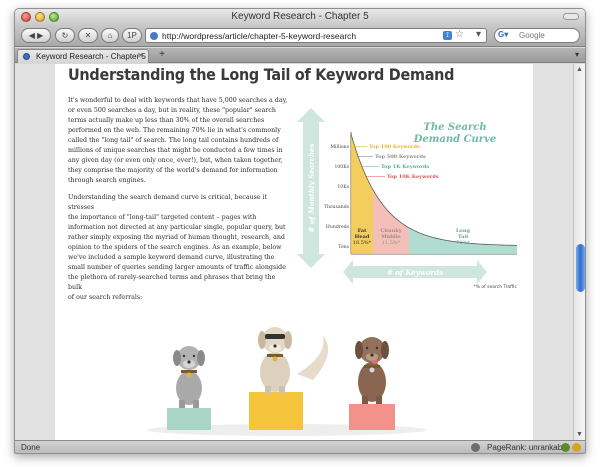 This screenshot has width=600, height=467. I want to click on podium-center, so click(289, 378).